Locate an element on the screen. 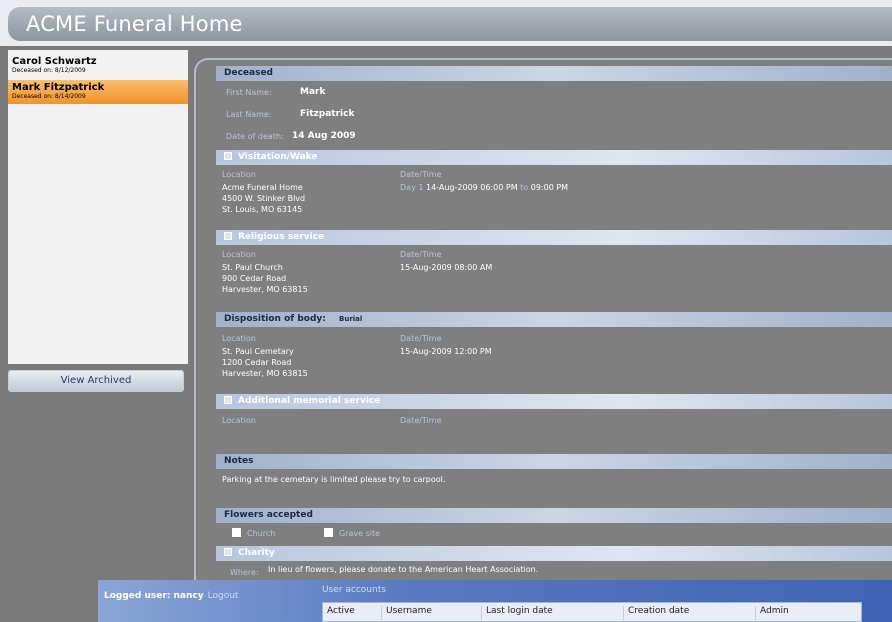  flowers-grave-option: Grave site is located at coordinates (352, 533).